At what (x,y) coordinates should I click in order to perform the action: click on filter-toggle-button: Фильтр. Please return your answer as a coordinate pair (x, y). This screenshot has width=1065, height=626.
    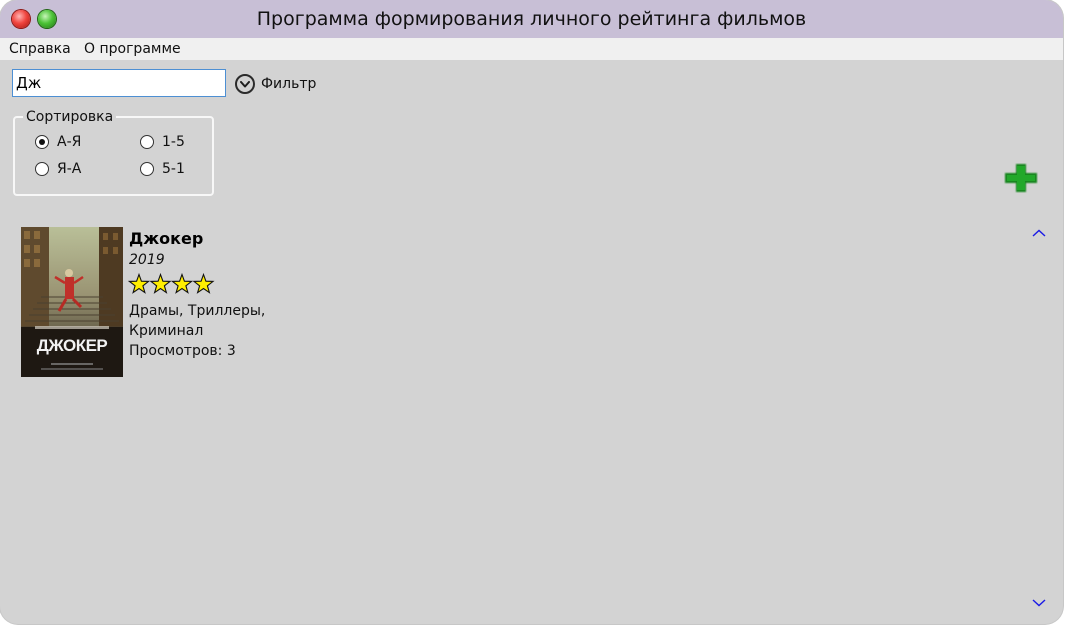
    Looking at the image, I should click on (275, 84).